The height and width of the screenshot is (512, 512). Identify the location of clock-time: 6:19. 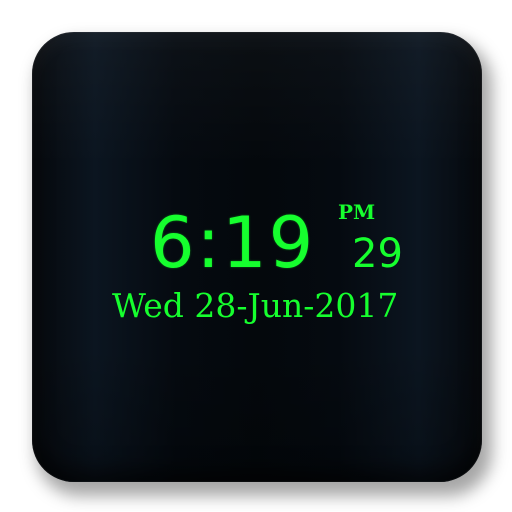
(233, 243).